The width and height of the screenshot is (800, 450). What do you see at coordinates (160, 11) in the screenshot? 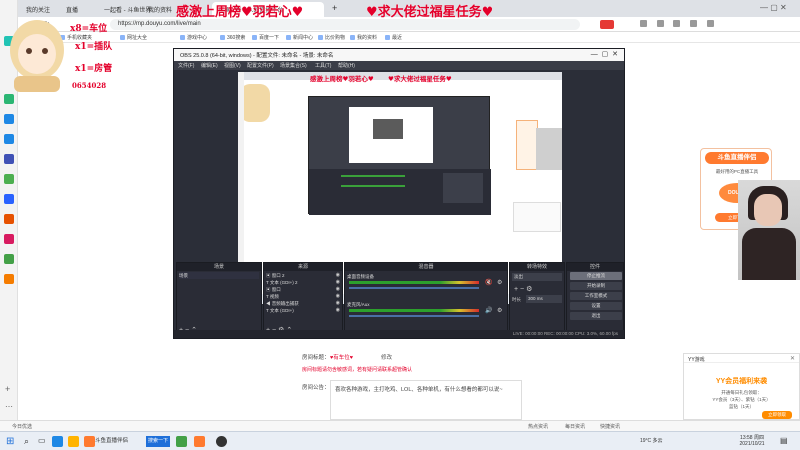
I see `tab-label: 我的资料` at bounding box center [160, 11].